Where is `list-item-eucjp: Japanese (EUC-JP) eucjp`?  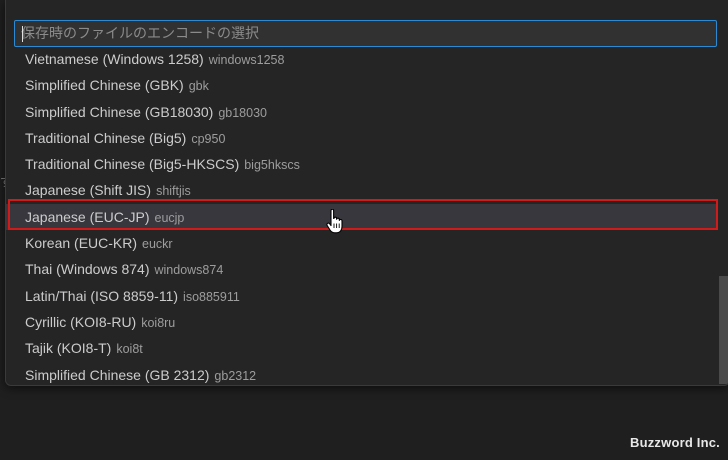 list-item-eucjp: Japanese (EUC-JP) eucjp is located at coordinates (361, 217).